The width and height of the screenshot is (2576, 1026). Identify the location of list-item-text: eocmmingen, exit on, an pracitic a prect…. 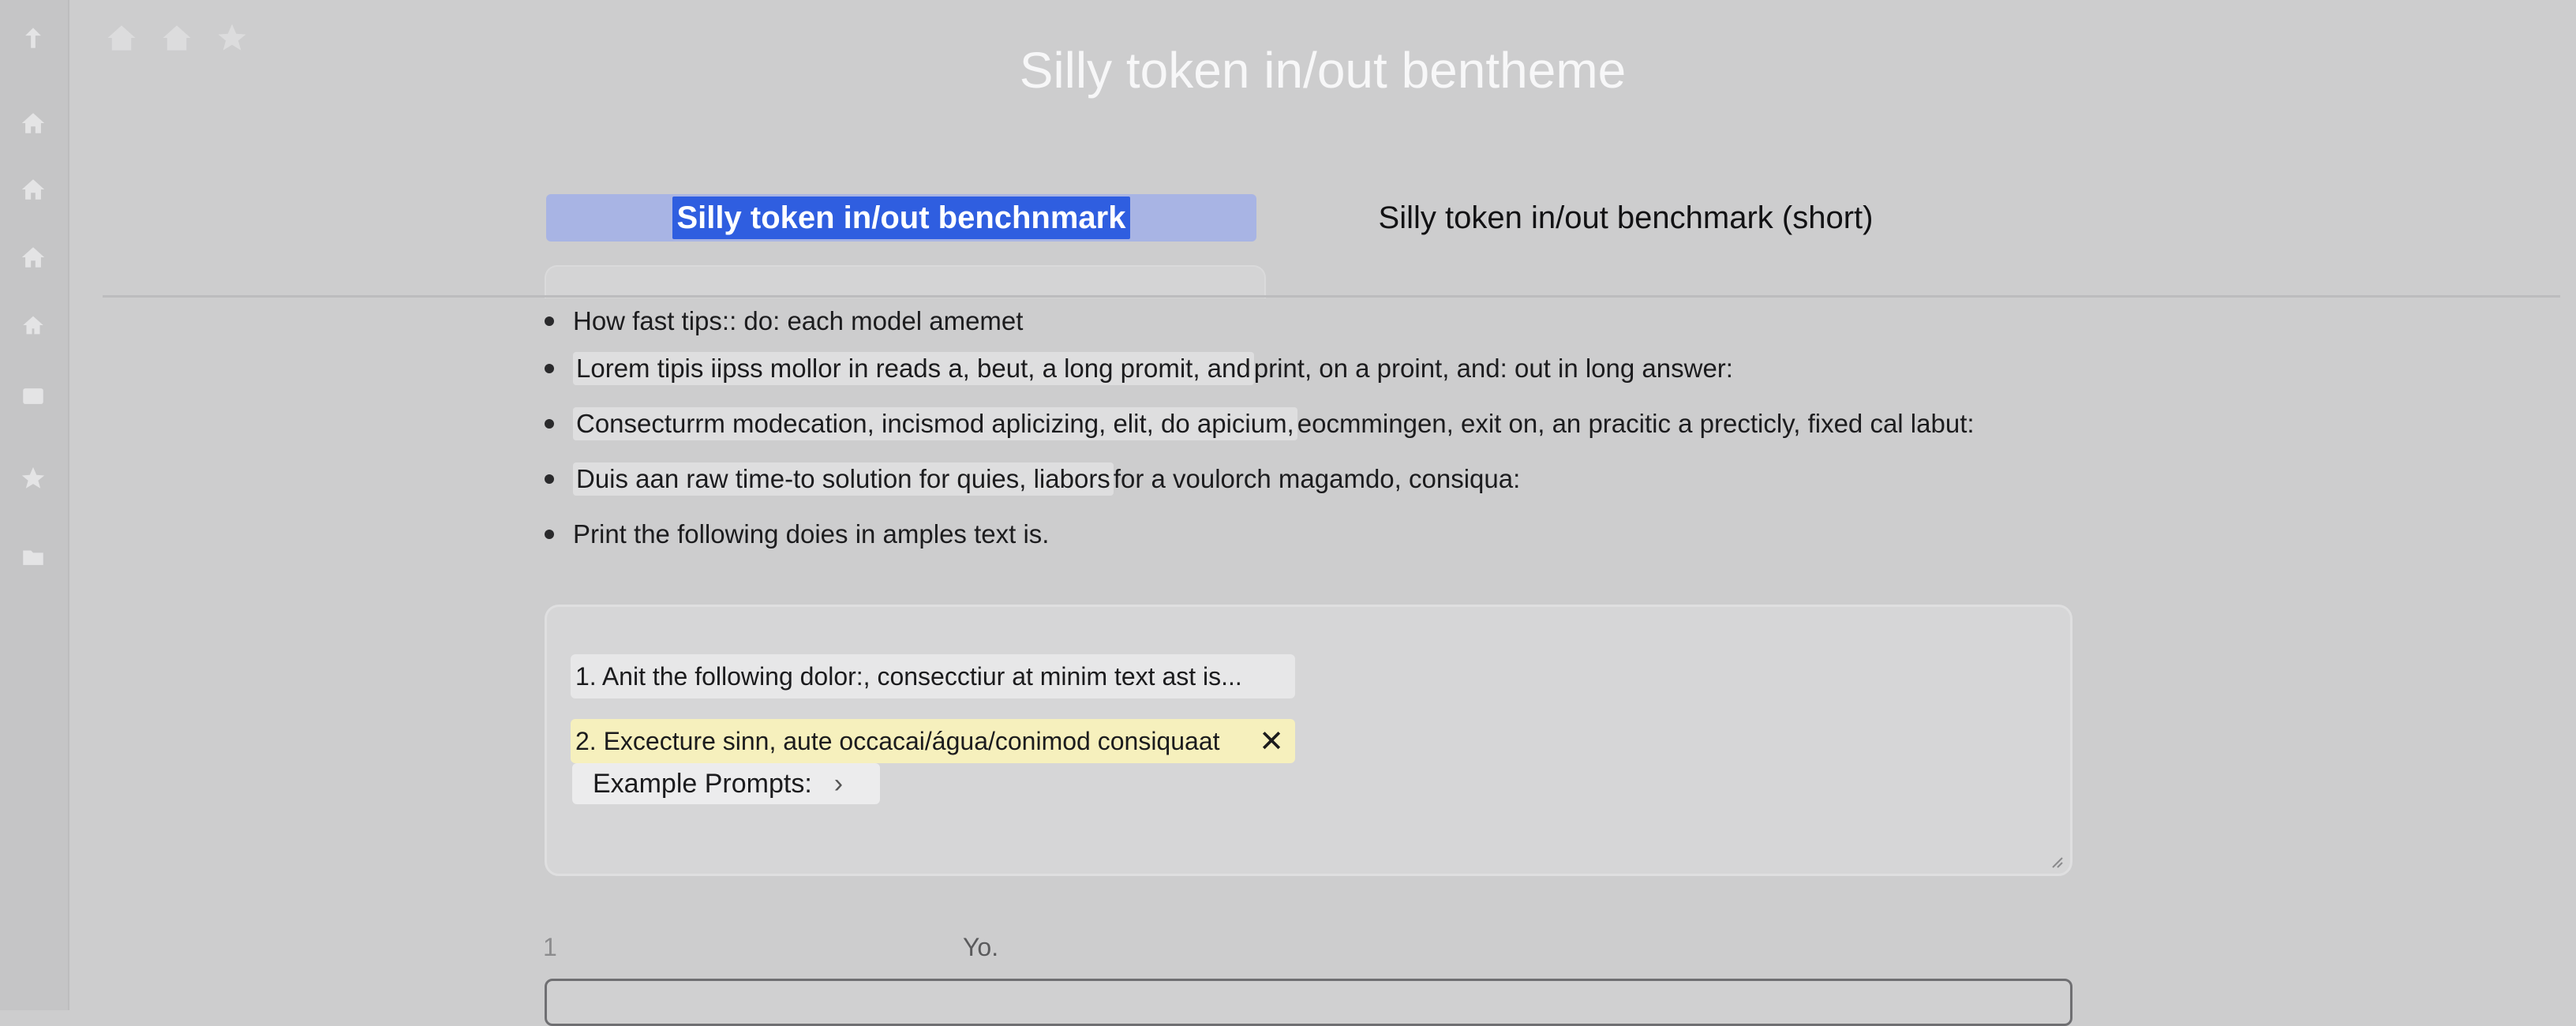
(1636, 423).